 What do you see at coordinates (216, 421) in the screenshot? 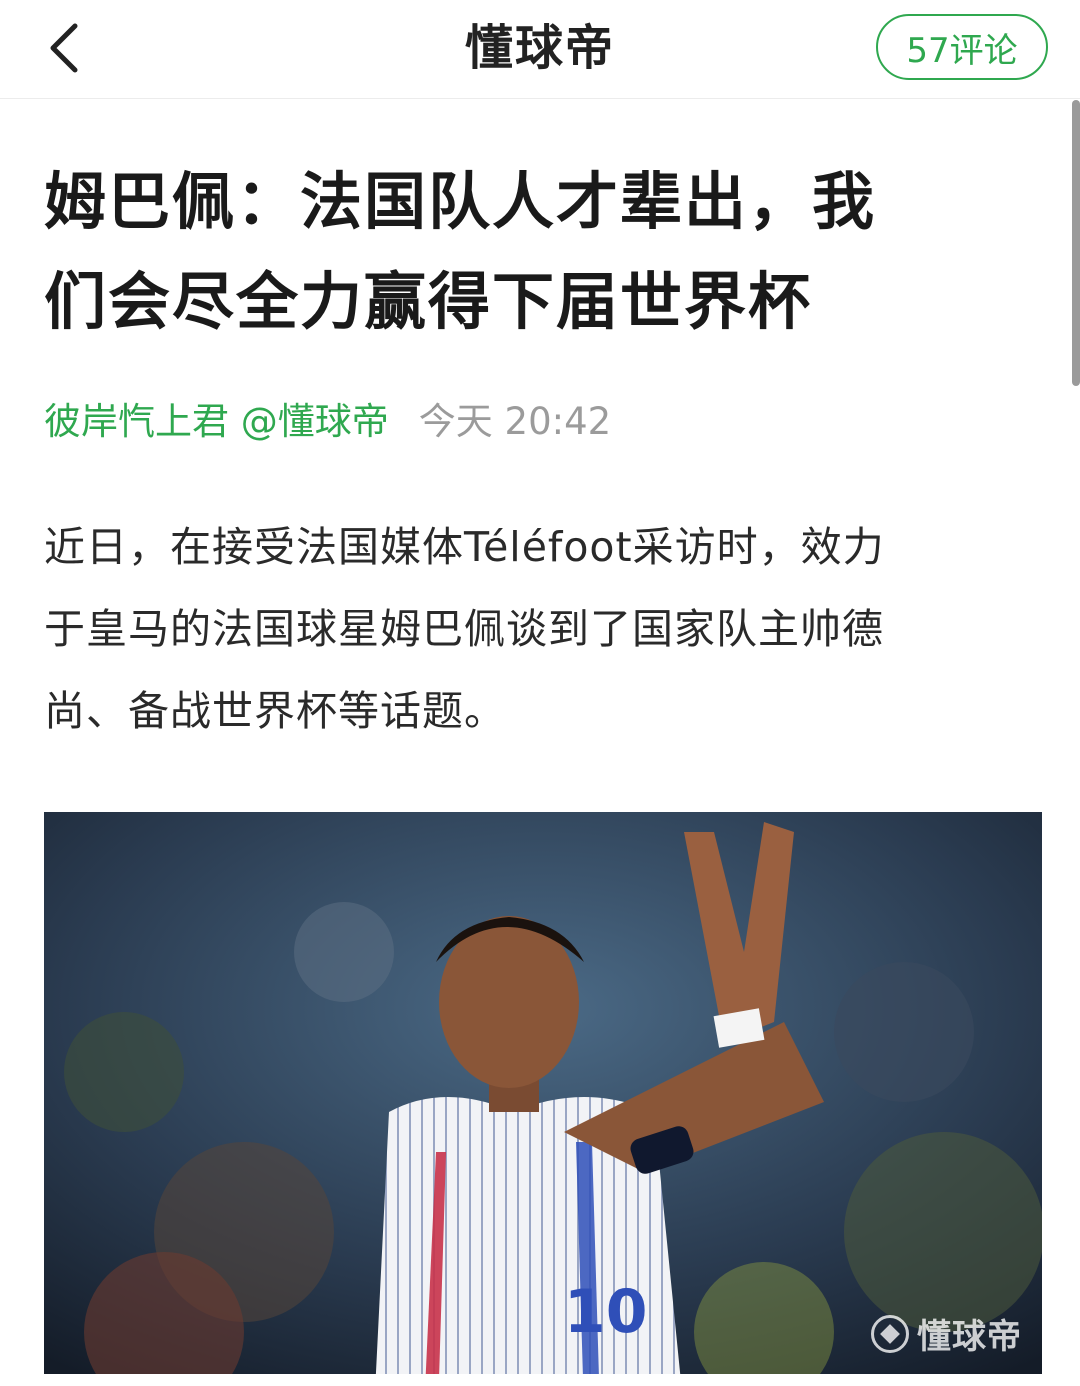
I see `author-link: 彼岸忾上君 @懂球帝` at bounding box center [216, 421].